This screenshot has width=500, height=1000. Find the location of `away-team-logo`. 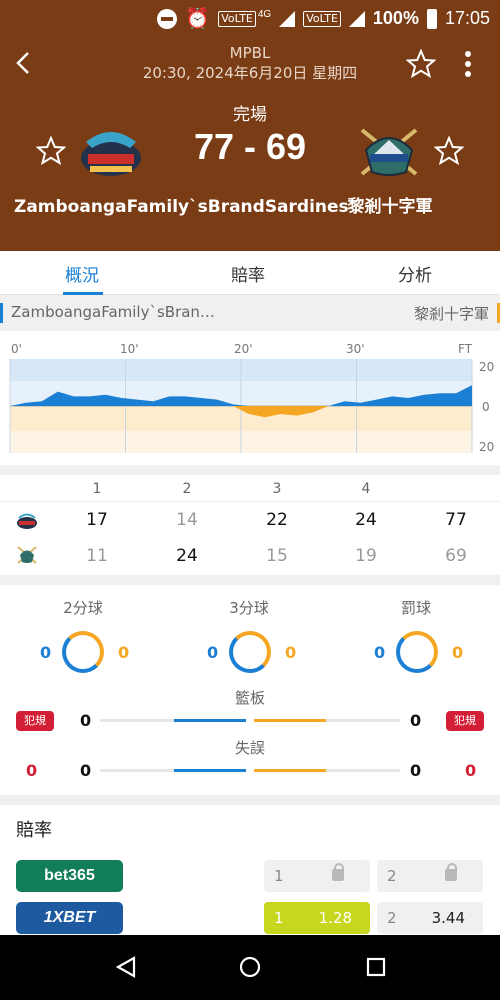

away-team-logo is located at coordinates (389, 153).